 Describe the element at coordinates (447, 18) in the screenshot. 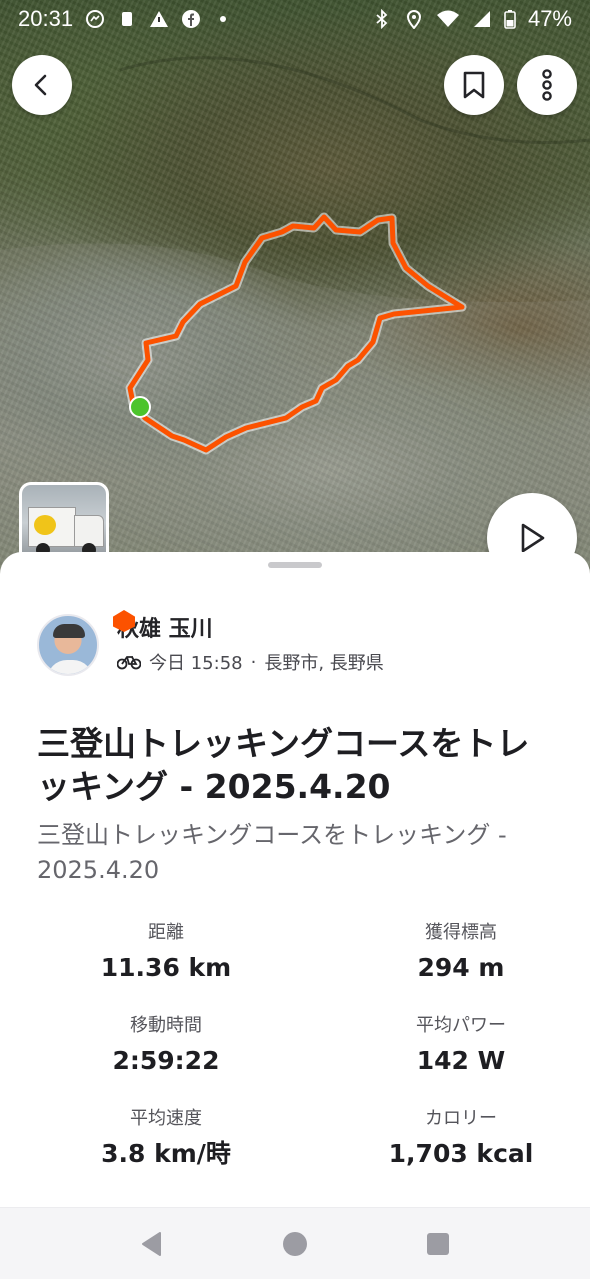

I see `wifi-icon` at that location.